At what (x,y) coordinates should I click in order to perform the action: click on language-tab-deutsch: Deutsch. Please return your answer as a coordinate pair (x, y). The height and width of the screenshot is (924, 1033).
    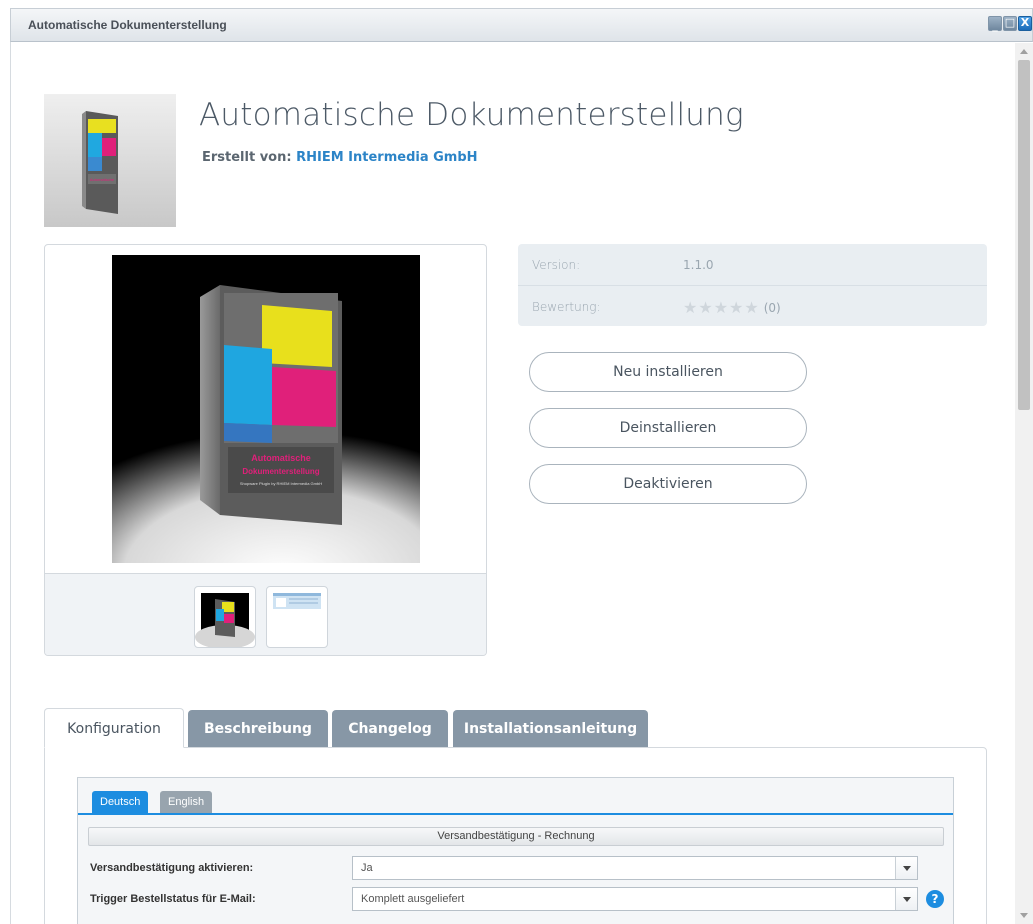
    Looking at the image, I should click on (120, 802).